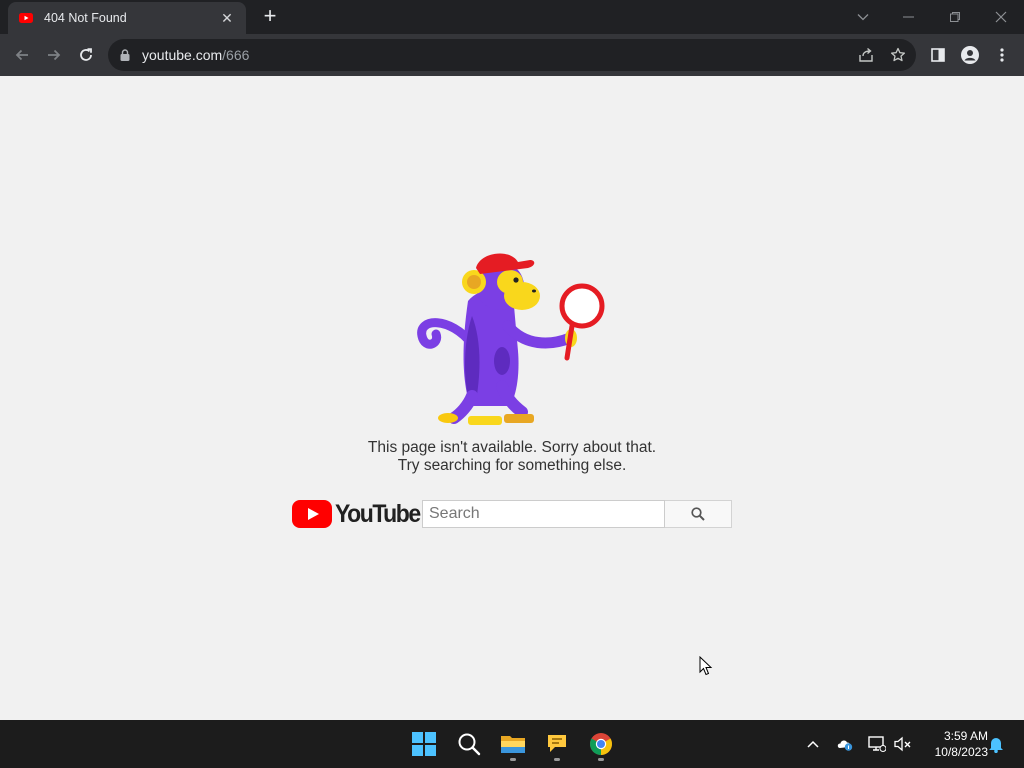  What do you see at coordinates (512, 17) in the screenshot?
I see `tab-strip: 404 Not Found ✕ +` at bounding box center [512, 17].